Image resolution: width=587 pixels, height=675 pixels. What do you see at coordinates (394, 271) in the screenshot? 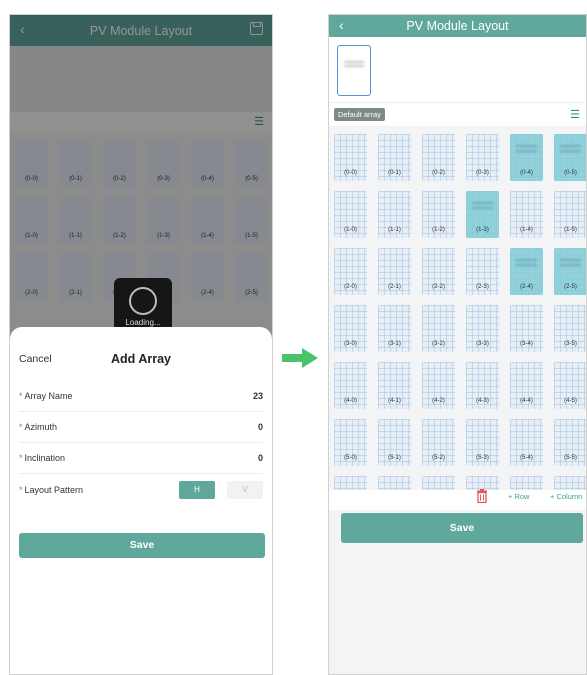
I see `module-cell: (2-1)` at bounding box center [394, 271].